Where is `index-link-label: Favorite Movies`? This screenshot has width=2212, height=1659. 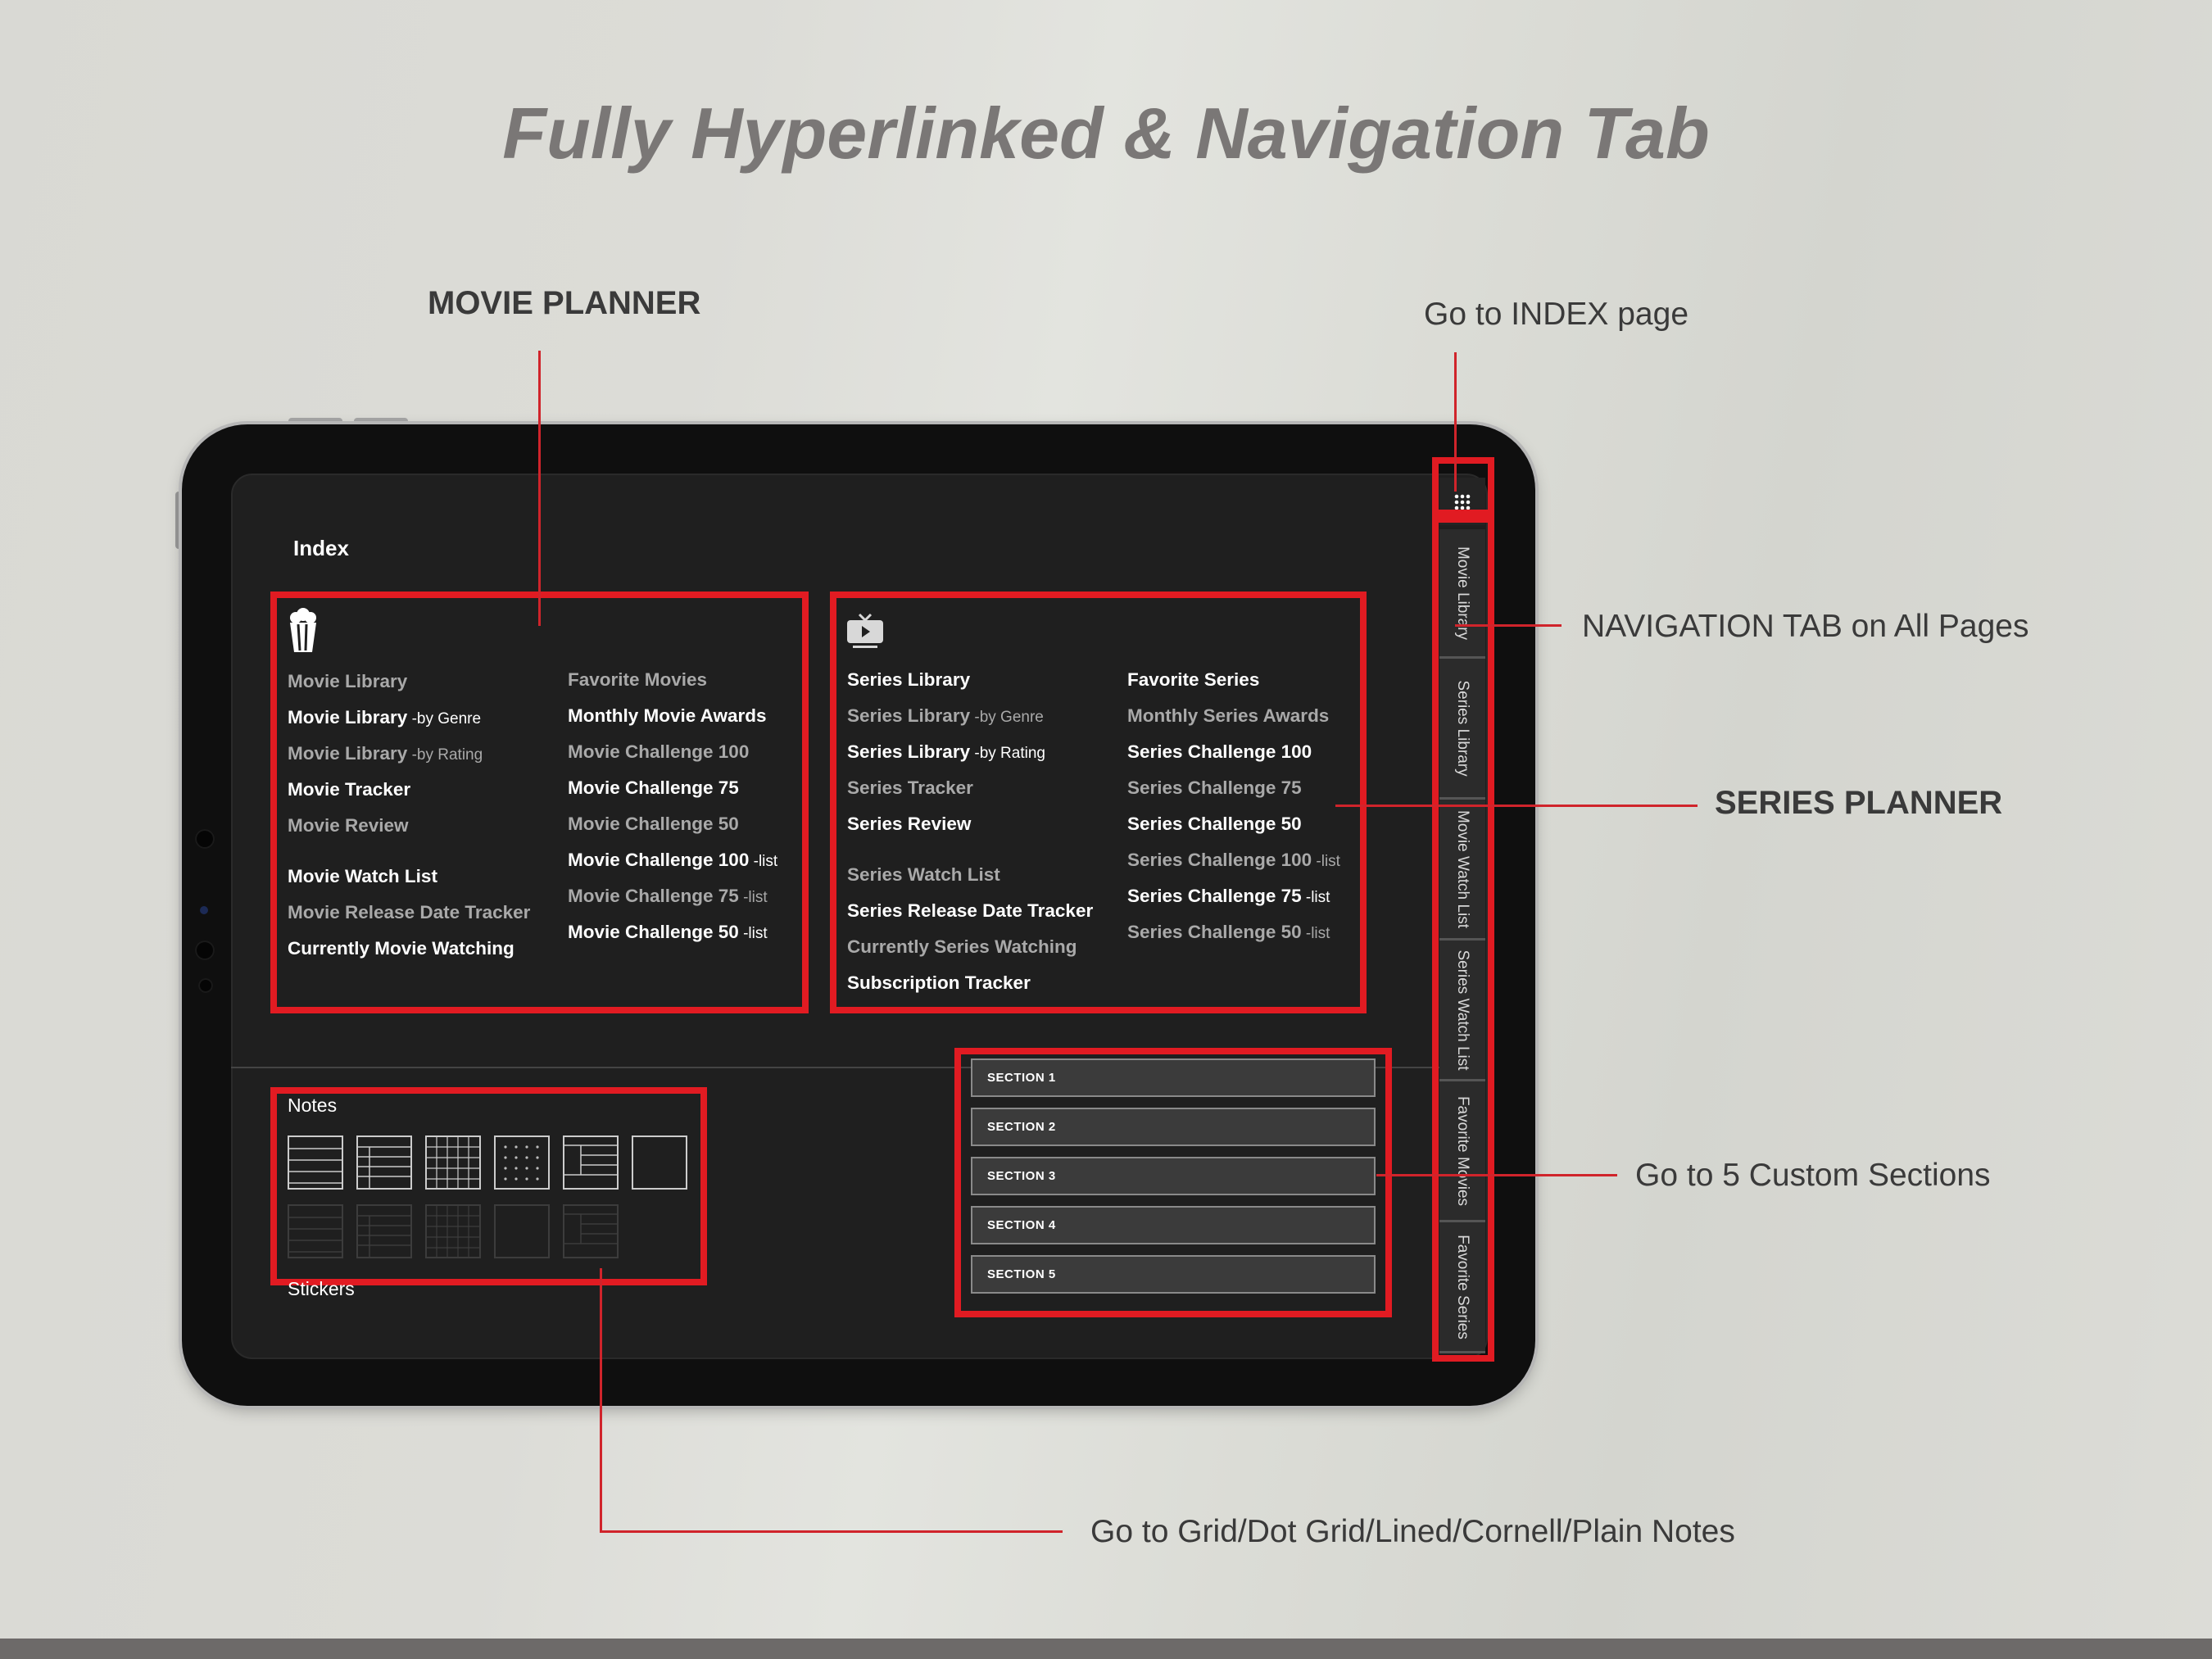 index-link-label: Favorite Movies is located at coordinates (638, 679).